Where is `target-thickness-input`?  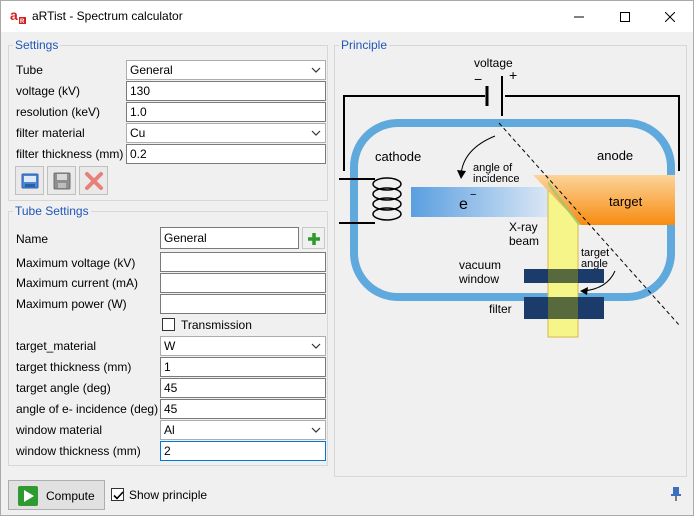
target-thickness-input is located at coordinates (243, 367).